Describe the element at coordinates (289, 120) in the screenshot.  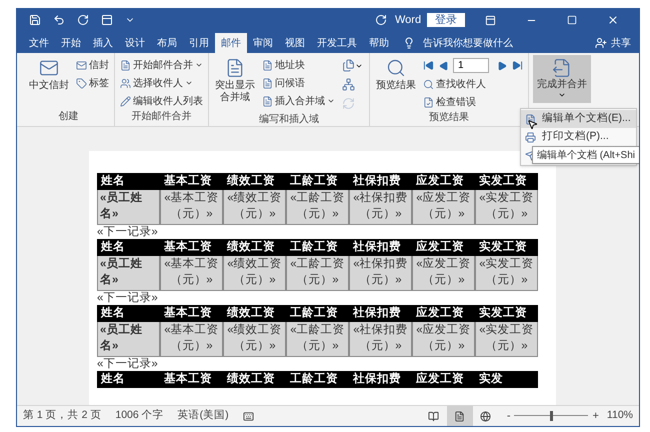
I see `group-label: 编写和插入域` at that location.